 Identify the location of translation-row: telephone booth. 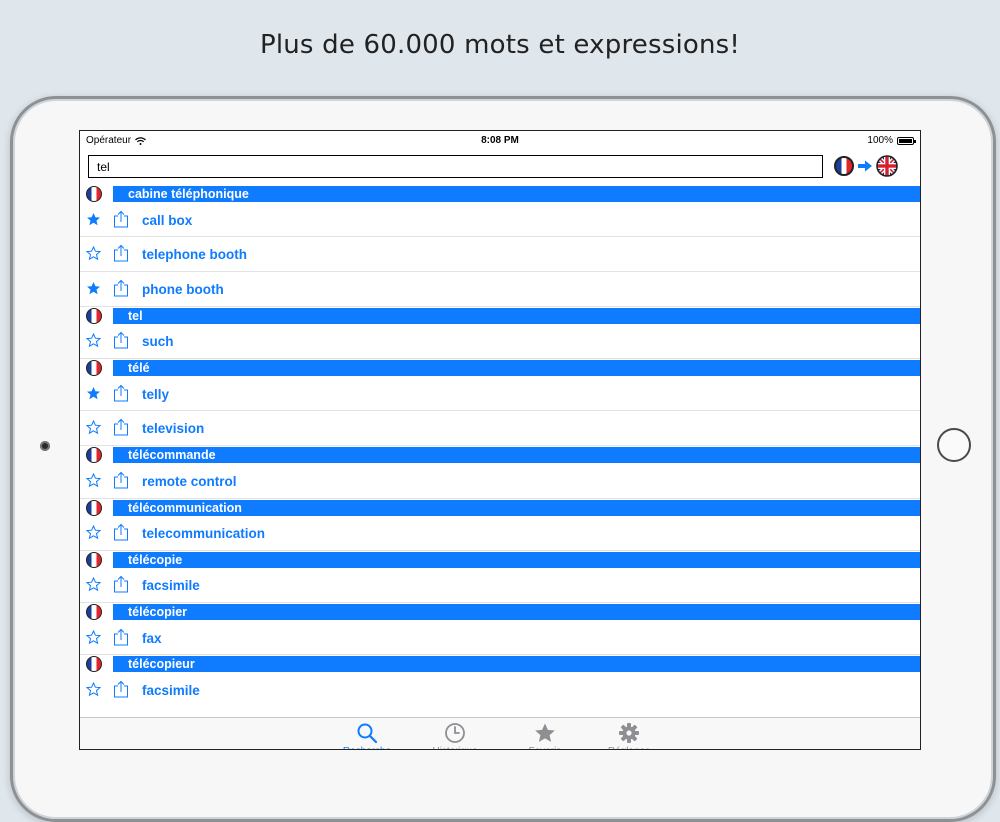
(500, 255).